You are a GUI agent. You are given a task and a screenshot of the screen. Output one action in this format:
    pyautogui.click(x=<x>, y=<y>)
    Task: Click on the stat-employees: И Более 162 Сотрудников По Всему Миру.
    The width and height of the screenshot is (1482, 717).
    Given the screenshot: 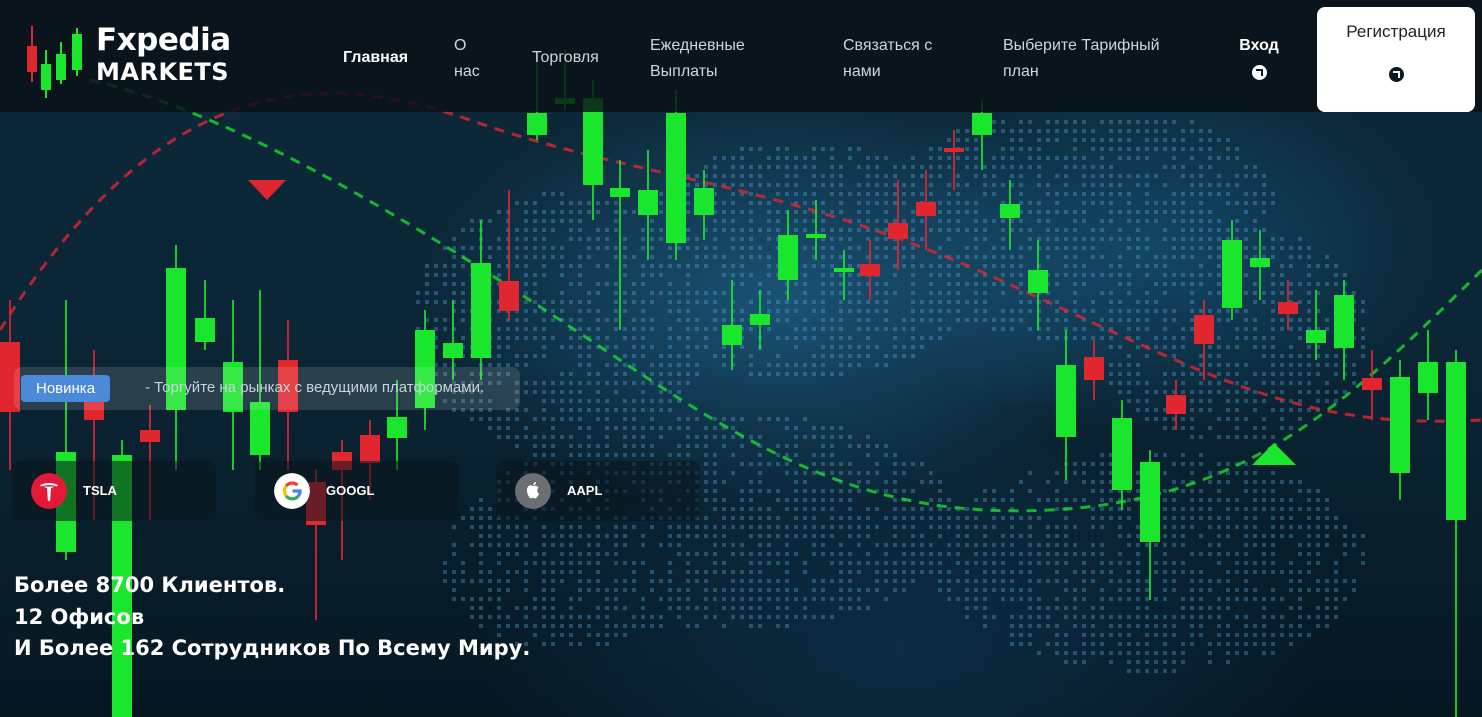 What is the action you would take?
    pyautogui.click(x=272, y=648)
    